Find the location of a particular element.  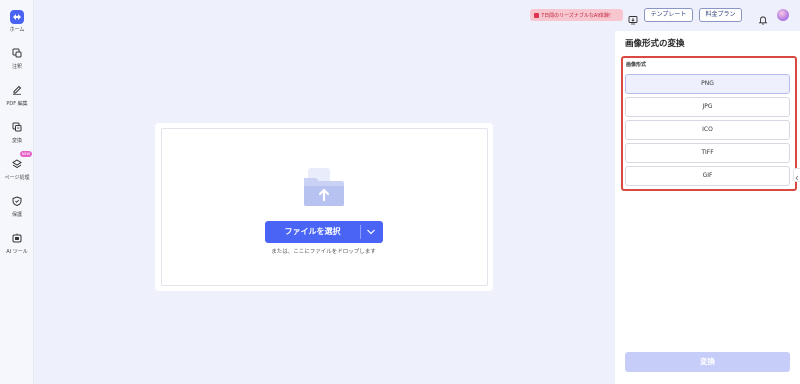

panel-title: 画像形式の変換 is located at coordinates (655, 44).